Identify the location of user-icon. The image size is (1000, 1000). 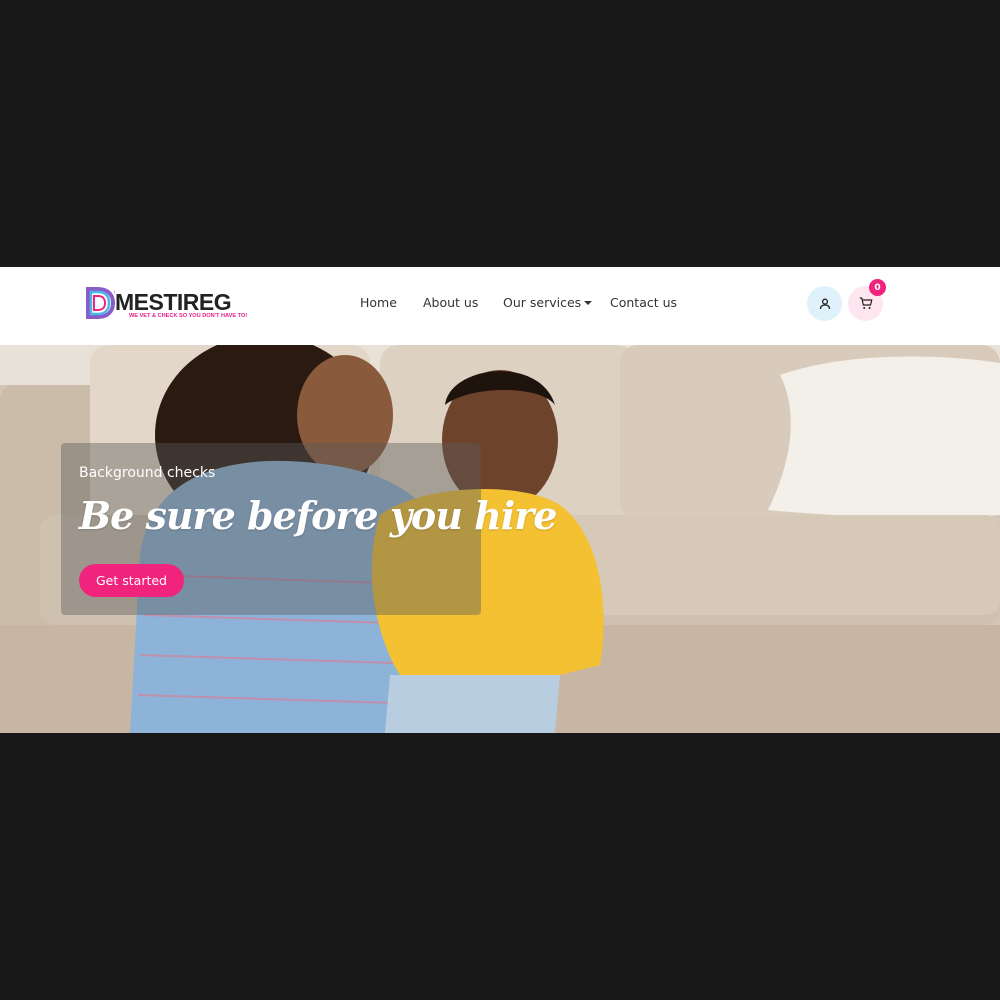
(824, 303).